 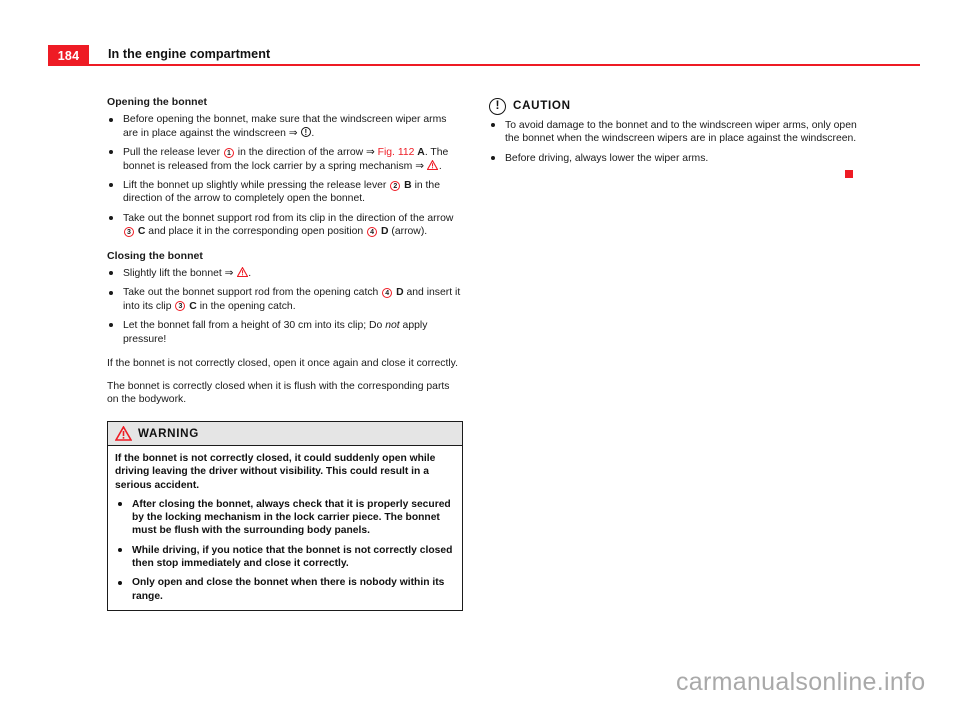 I want to click on caution-circle-icon: !, so click(x=305, y=132).